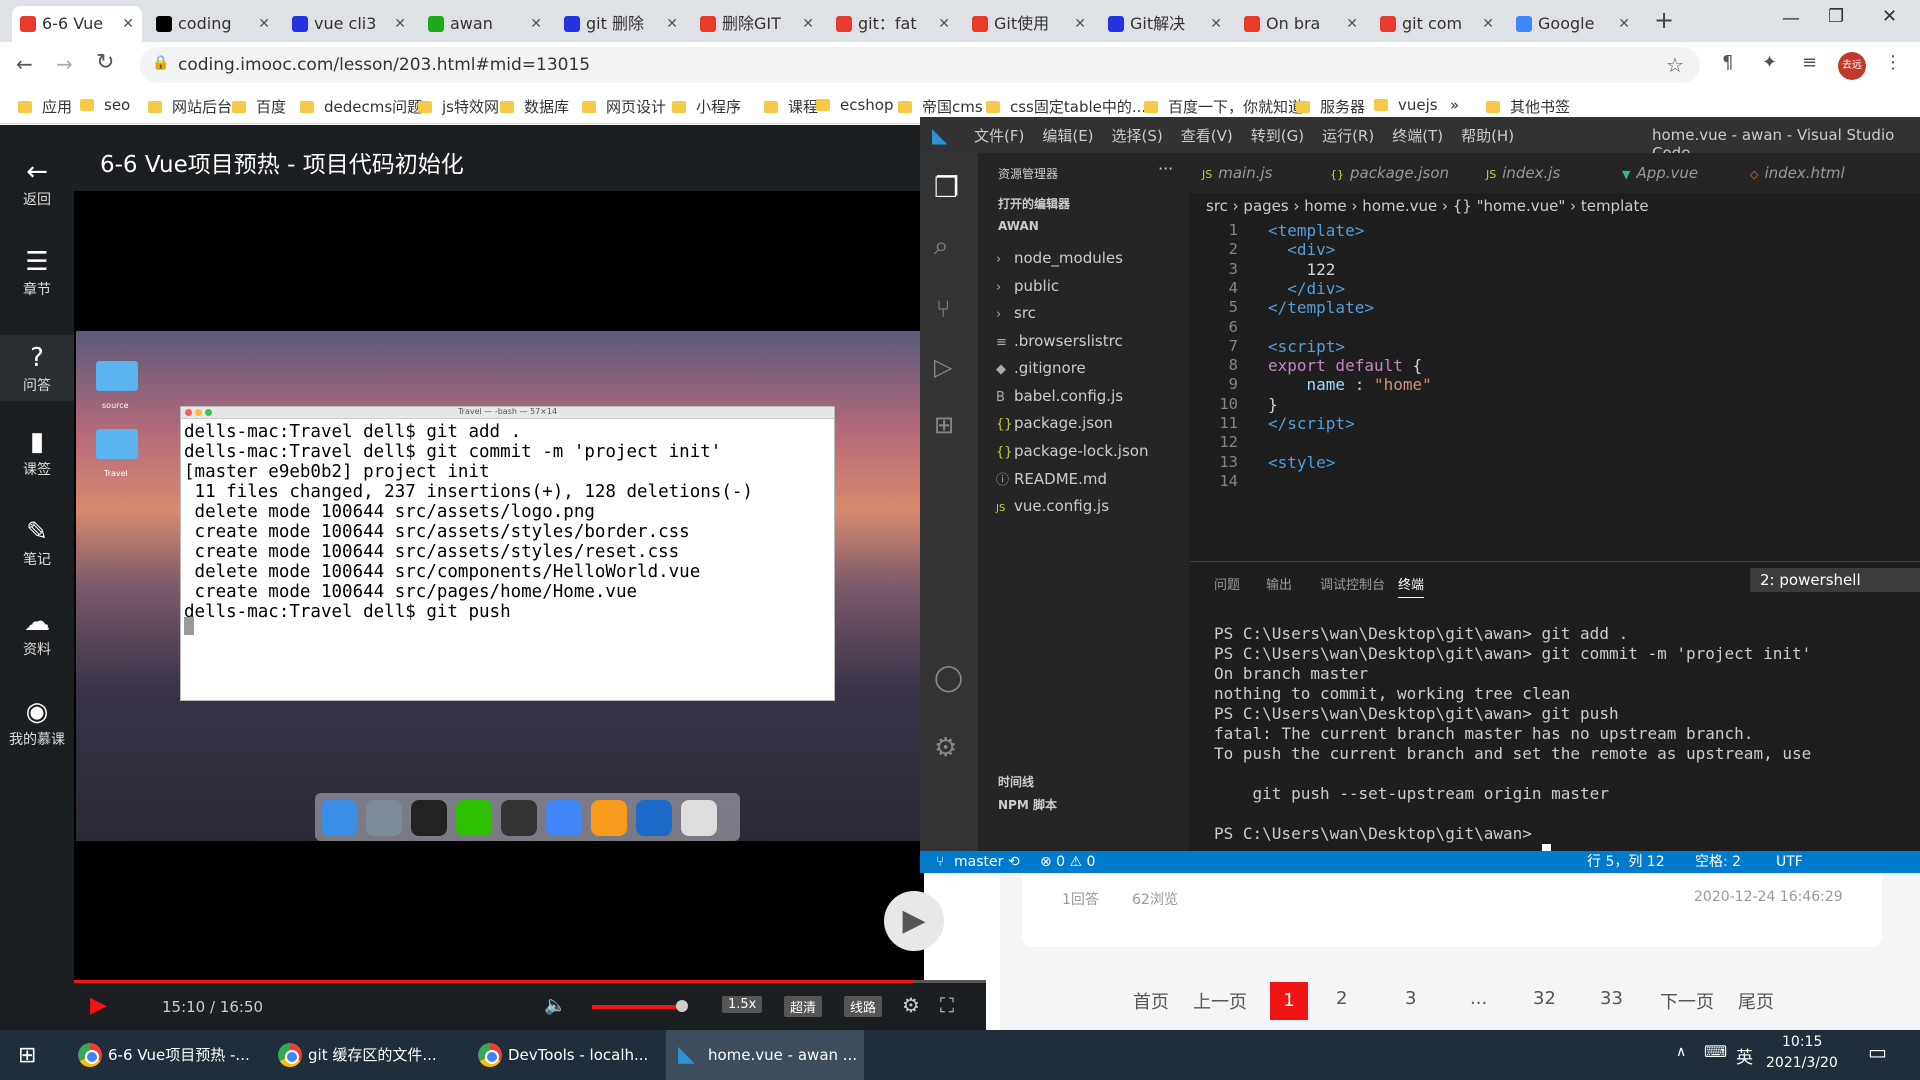  I want to click on volume-icon: 🔈, so click(555, 1005).